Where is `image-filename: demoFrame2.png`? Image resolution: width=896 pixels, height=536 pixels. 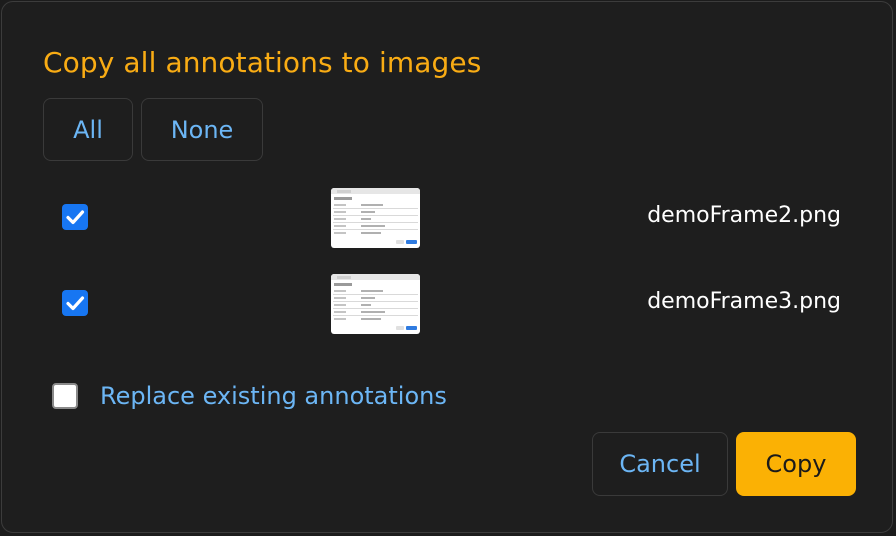
image-filename: demoFrame2.png is located at coordinates (744, 215).